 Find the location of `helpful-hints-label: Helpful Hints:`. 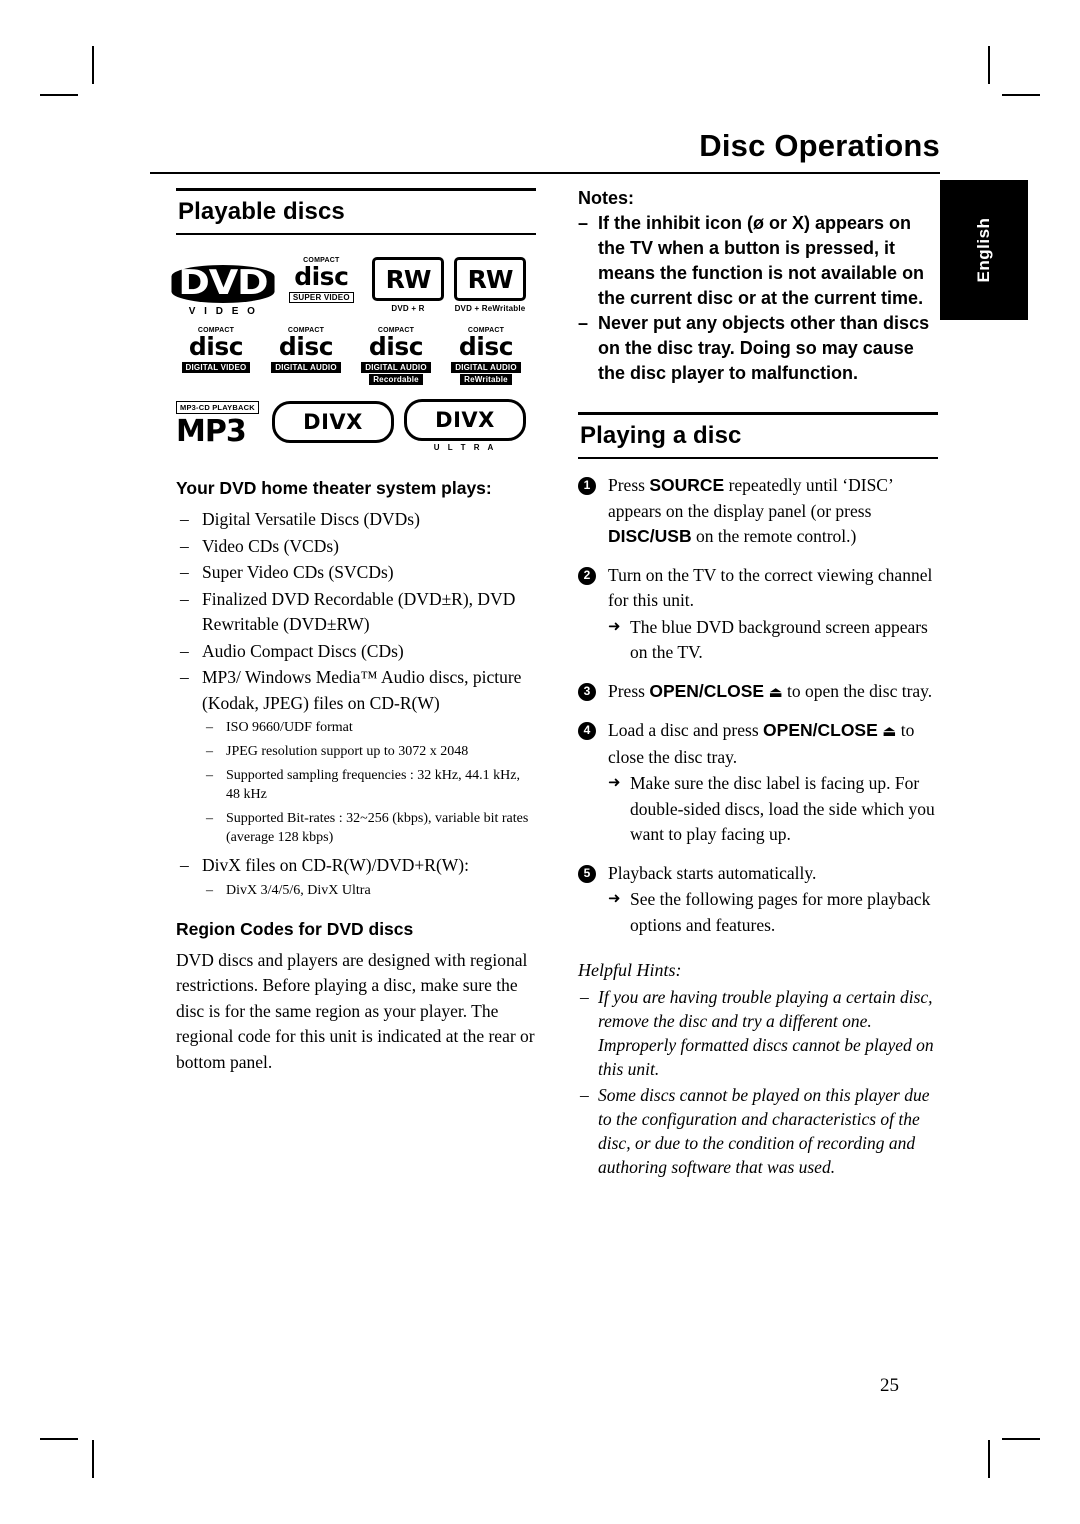

helpful-hints-label: Helpful Hints: is located at coordinates (630, 970).